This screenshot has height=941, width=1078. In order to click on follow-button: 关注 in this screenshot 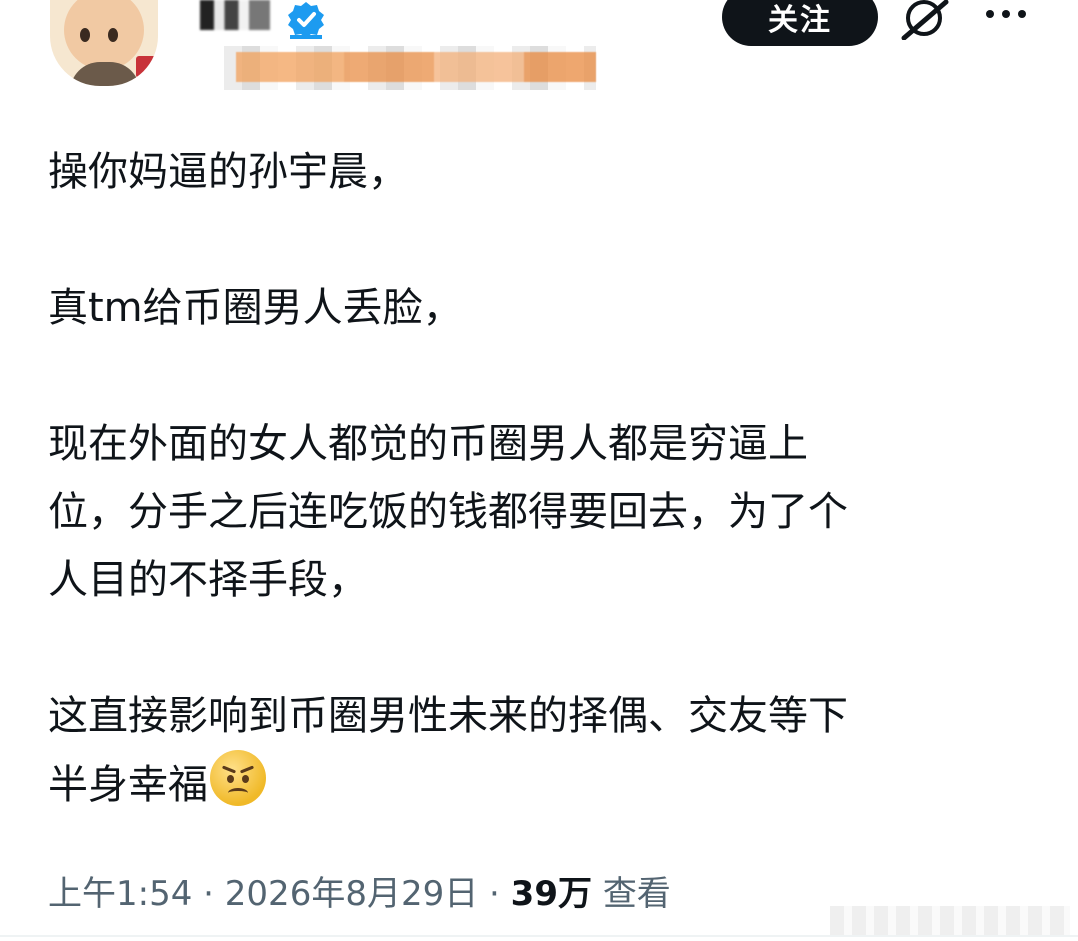, I will do `click(800, 23)`.